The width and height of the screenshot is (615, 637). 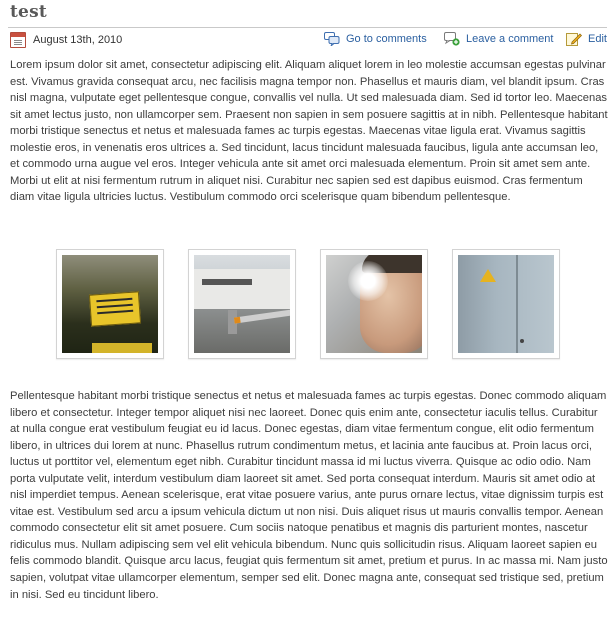 What do you see at coordinates (28, 12) in the screenshot?
I see `post-title: test` at bounding box center [28, 12].